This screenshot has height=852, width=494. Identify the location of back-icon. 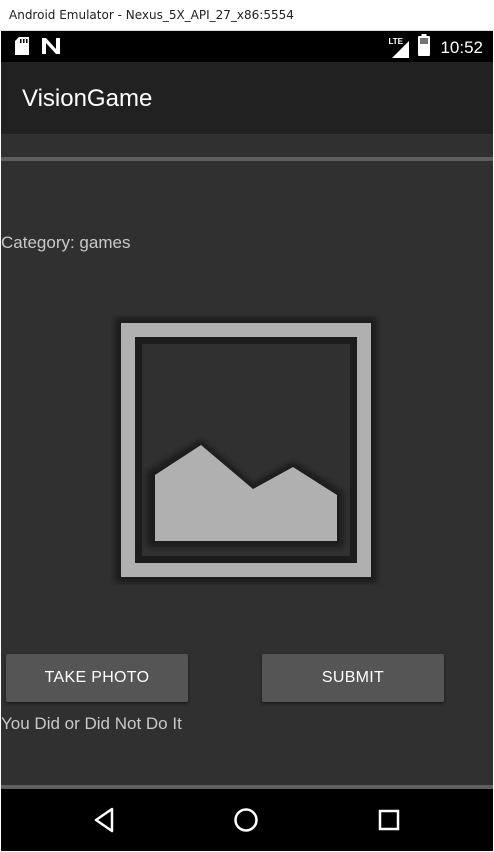
(104, 820).